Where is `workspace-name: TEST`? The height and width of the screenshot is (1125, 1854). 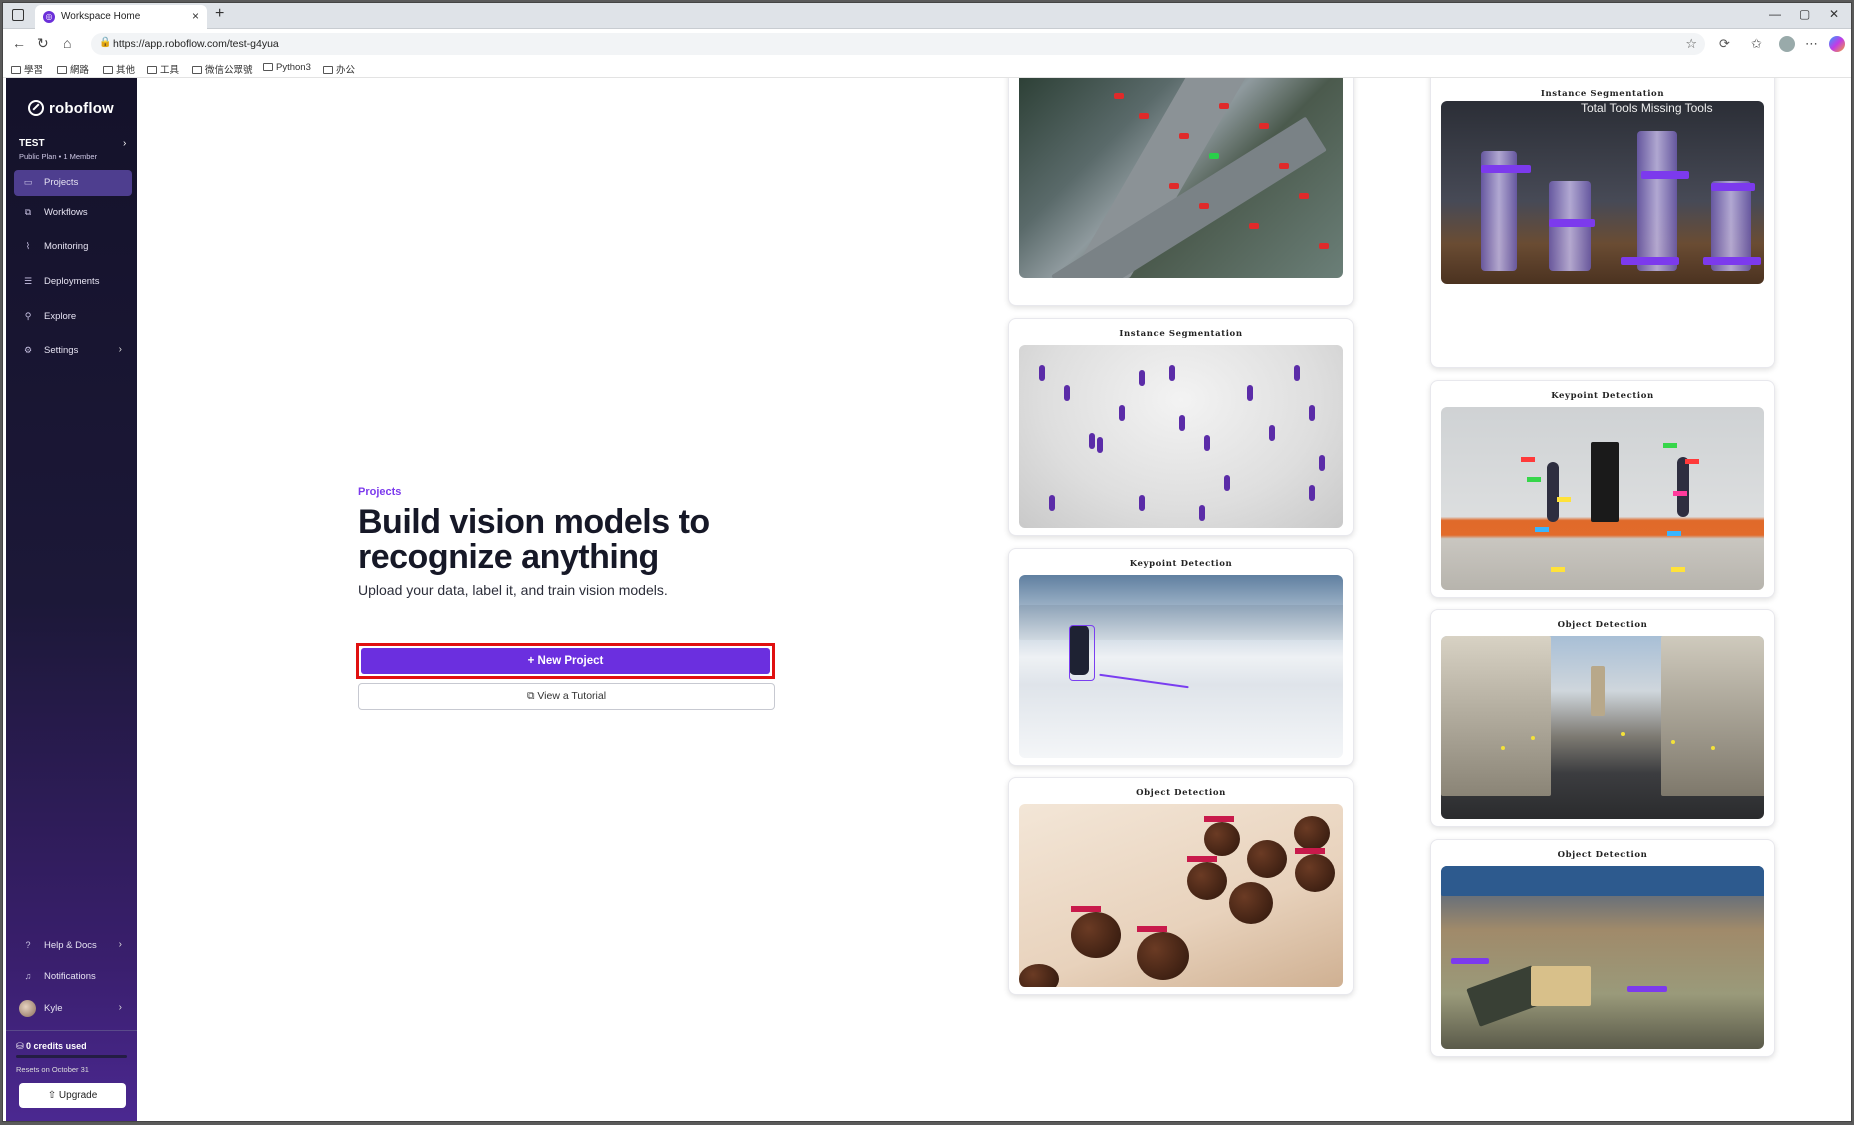 workspace-name: TEST is located at coordinates (32, 143).